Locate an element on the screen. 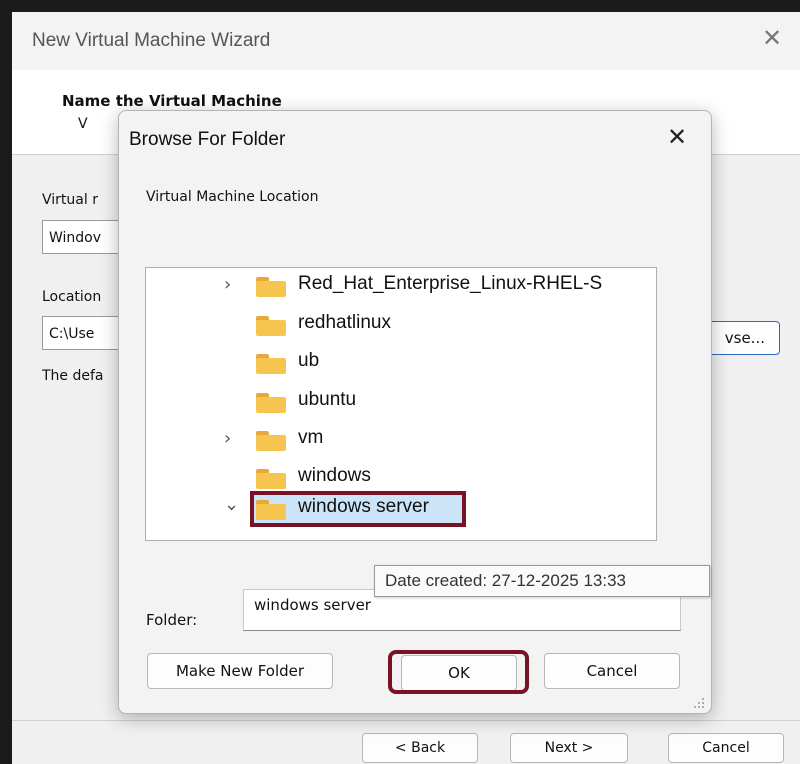 Image resolution: width=800 pixels, height=764 pixels. next-button: Next > is located at coordinates (569, 748).